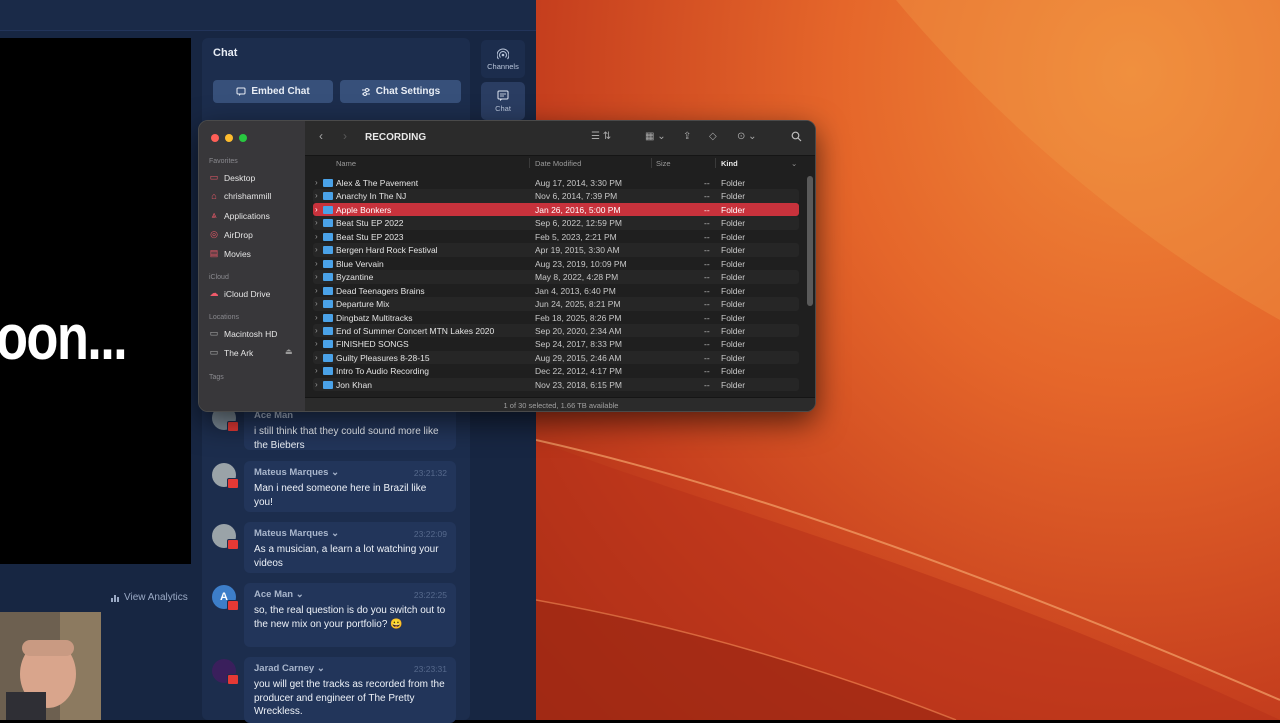  I want to click on sidebar-item-movies: ▤ Movies, so click(230, 253).